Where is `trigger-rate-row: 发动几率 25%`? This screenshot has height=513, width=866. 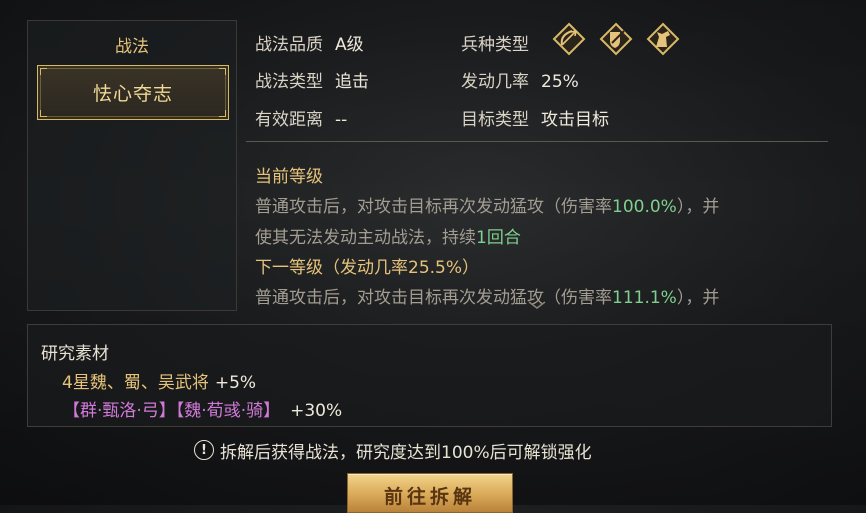
trigger-rate-row: 发动几率 25% is located at coordinates (520, 79).